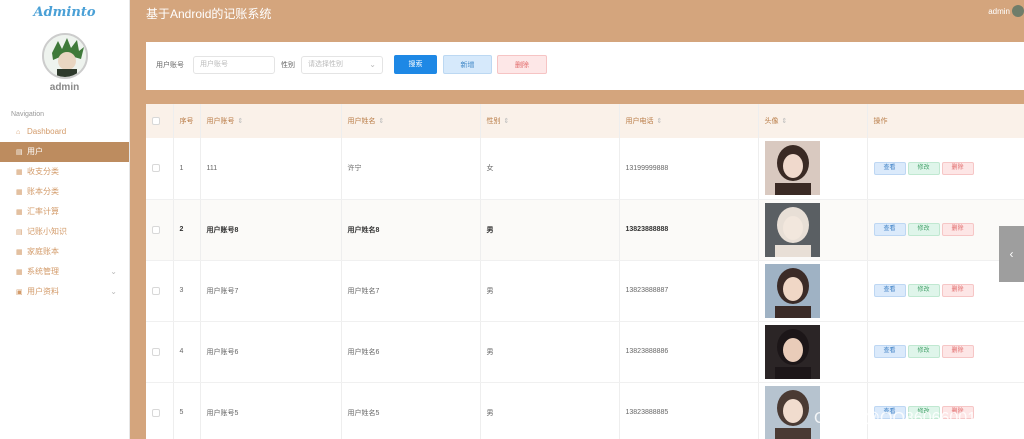 This screenshot has height=439, width=1024. I want to click on column-header: 性别 ⇕, so click(550, 121).